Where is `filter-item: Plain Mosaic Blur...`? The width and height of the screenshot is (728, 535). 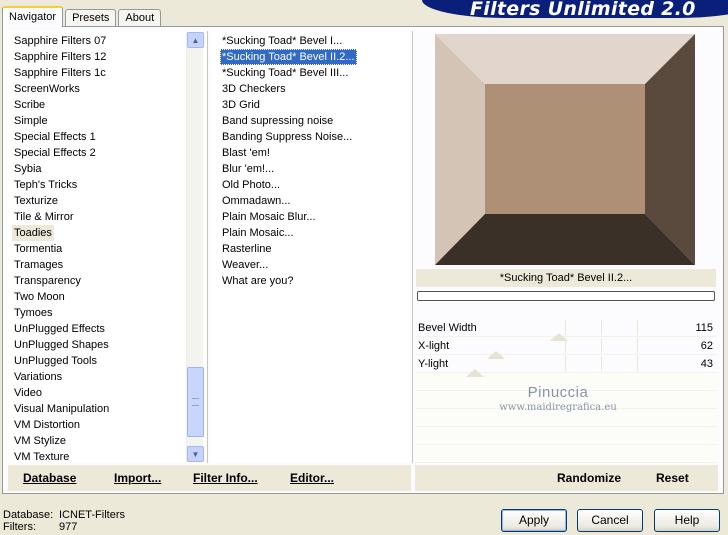 filter-item: Plain Mosaic Blur... is located at coordinates (269, 217).